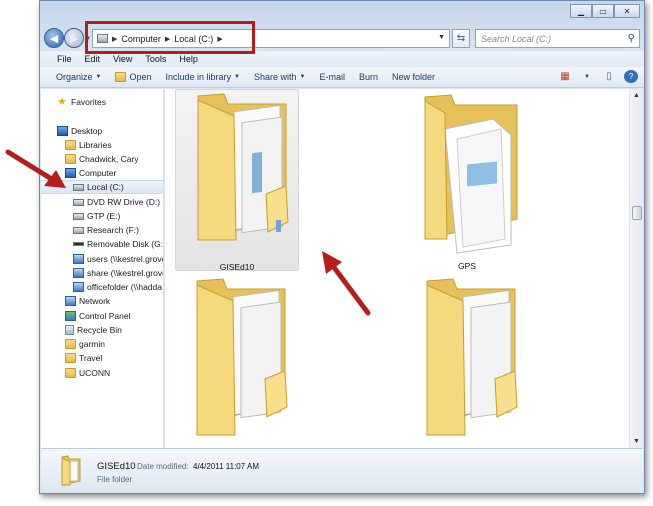 The width and height of the screenshot is (653, 506). I want to click on address-dropdown-icon: ▼, so click(441, 37).